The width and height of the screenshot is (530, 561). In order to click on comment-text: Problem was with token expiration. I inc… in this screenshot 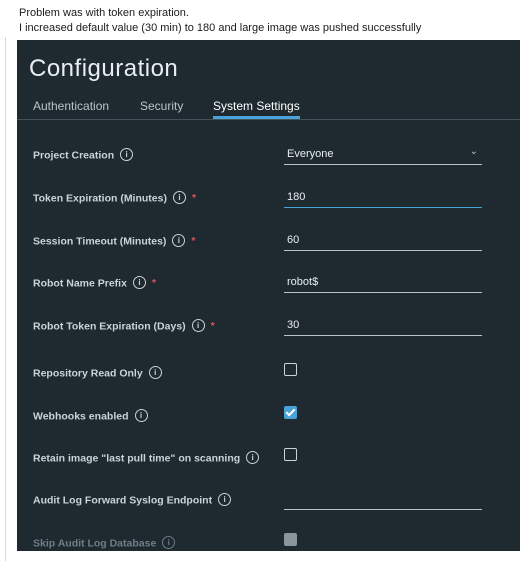, I will do `click(220, 20)`.